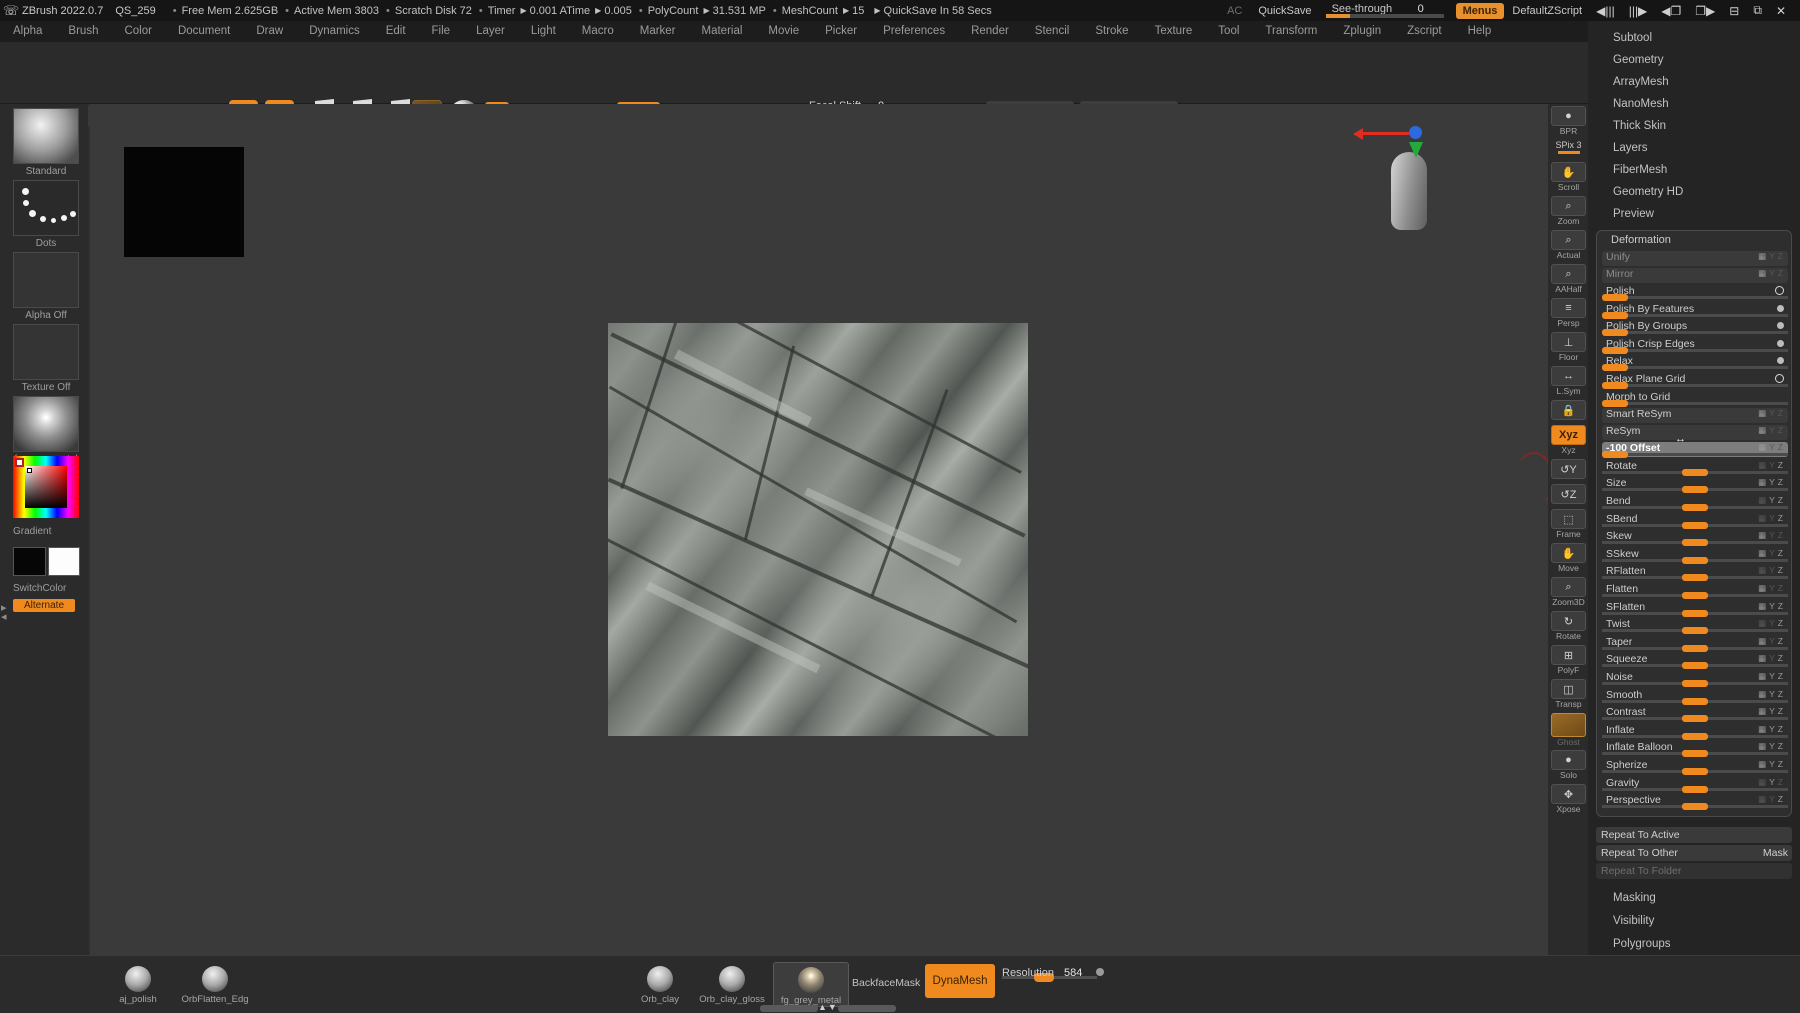 This screenshot has width=1800, height=1013. I want to click on shelf-collapse-arrows: ▸ ◂, so click(7, 613).